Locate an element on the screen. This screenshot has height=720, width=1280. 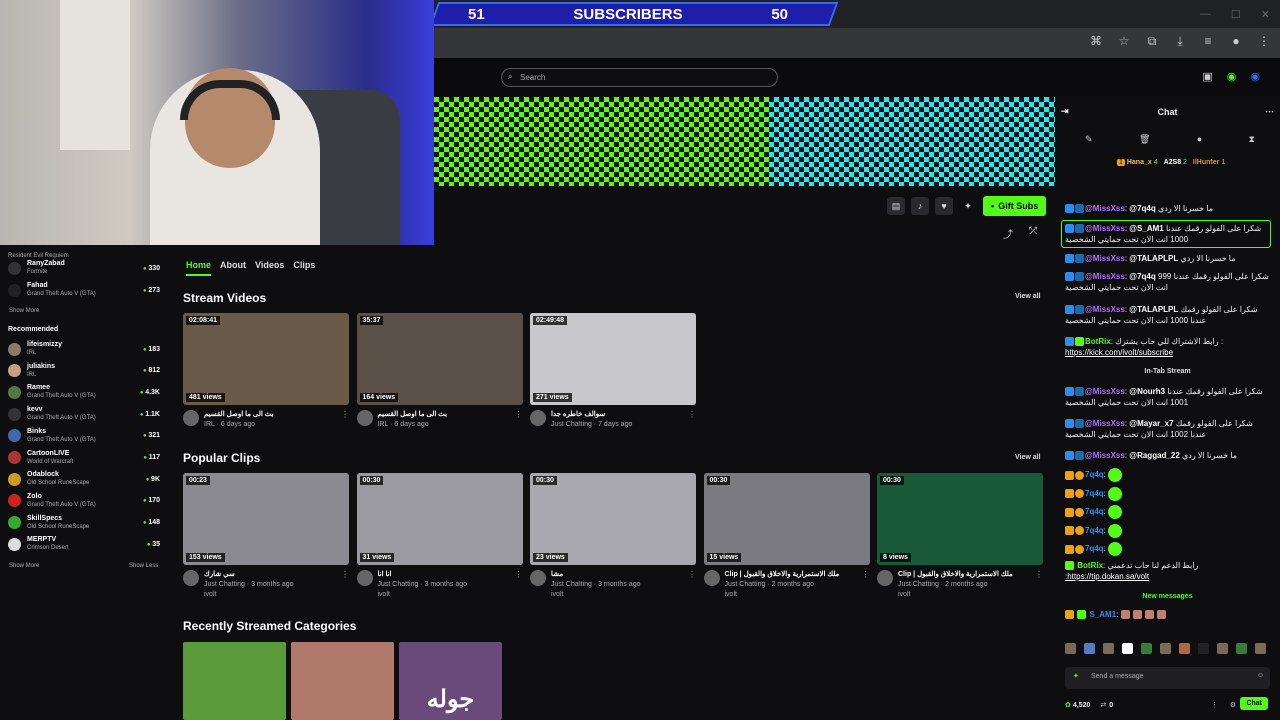
video-thumbnail: 35:37 164 views is located at coordinates (439, 359).